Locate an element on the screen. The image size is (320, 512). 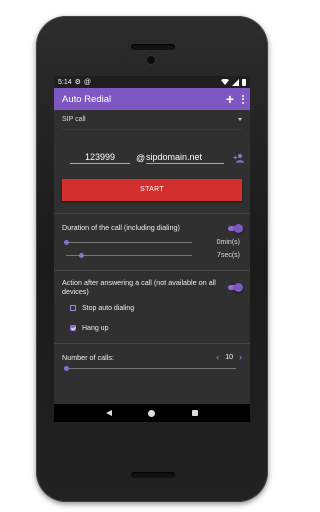
app-bar: Auto Redial + is located at coordinates (152, 99).